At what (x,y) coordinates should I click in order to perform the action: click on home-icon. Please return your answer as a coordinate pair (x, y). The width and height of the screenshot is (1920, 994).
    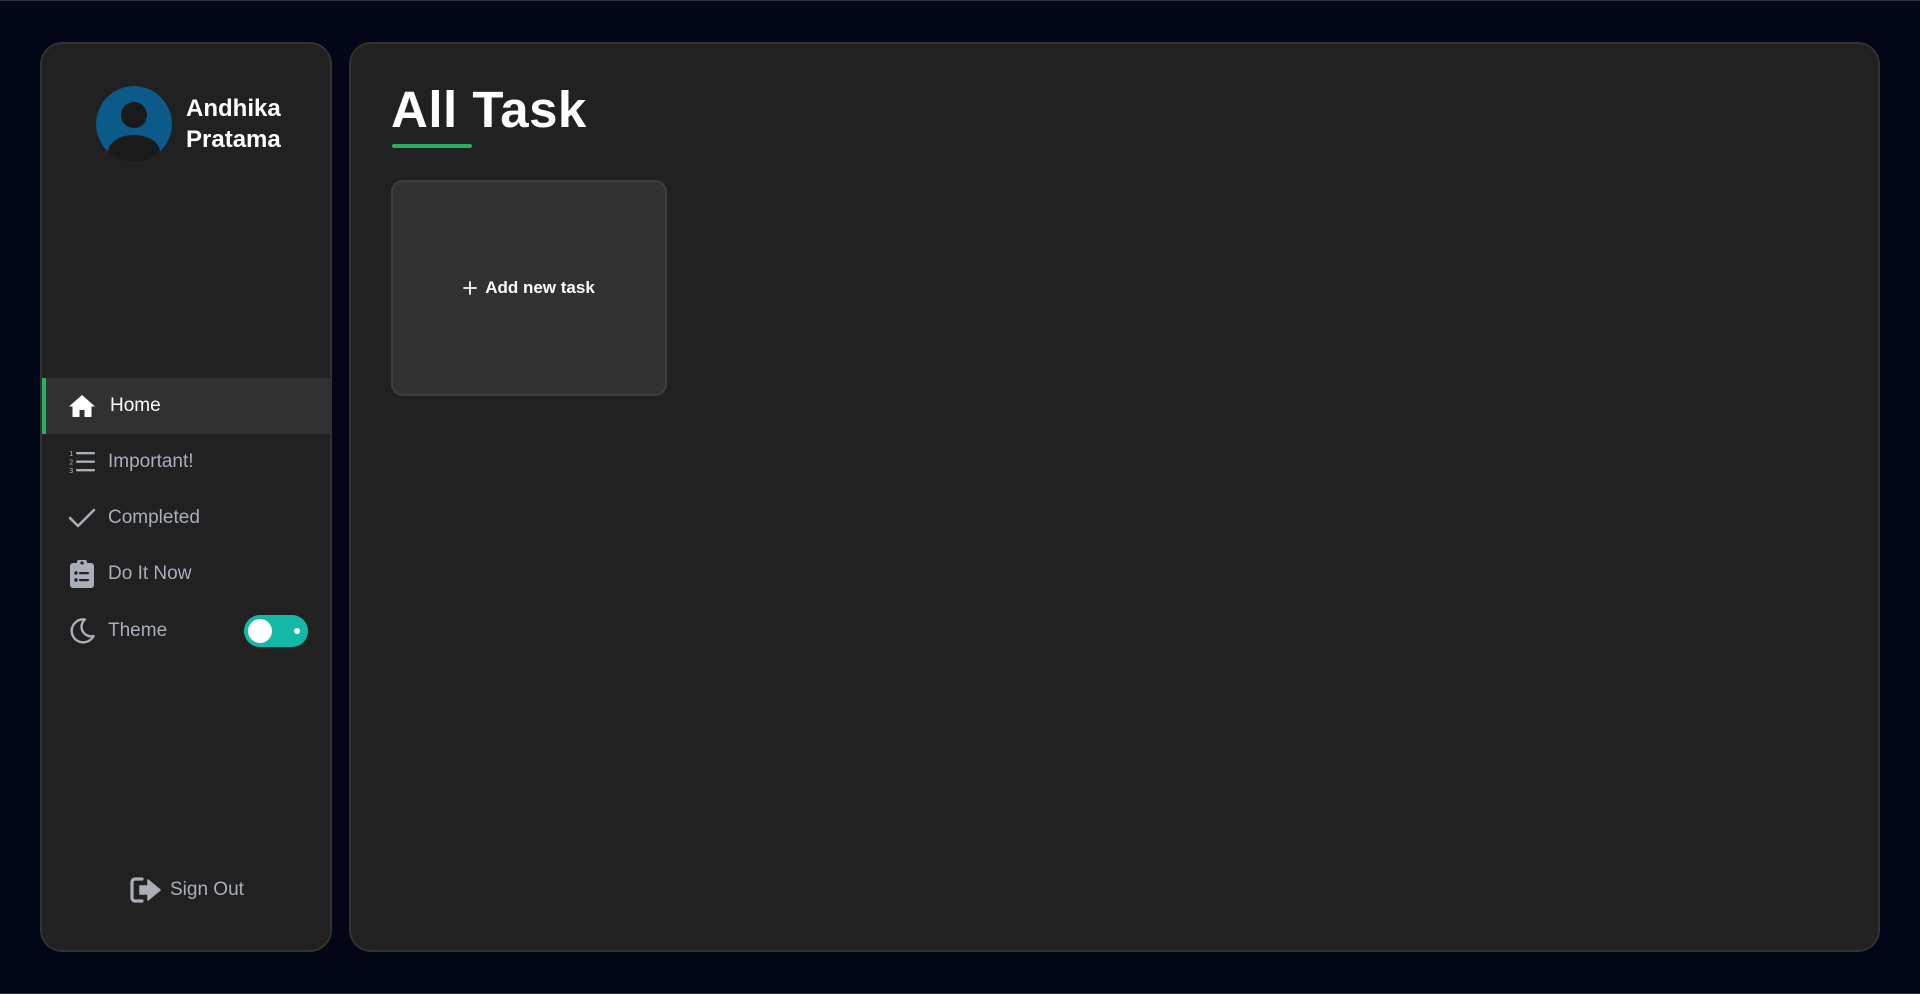
    Looking at the image, I should click on (82, 406).